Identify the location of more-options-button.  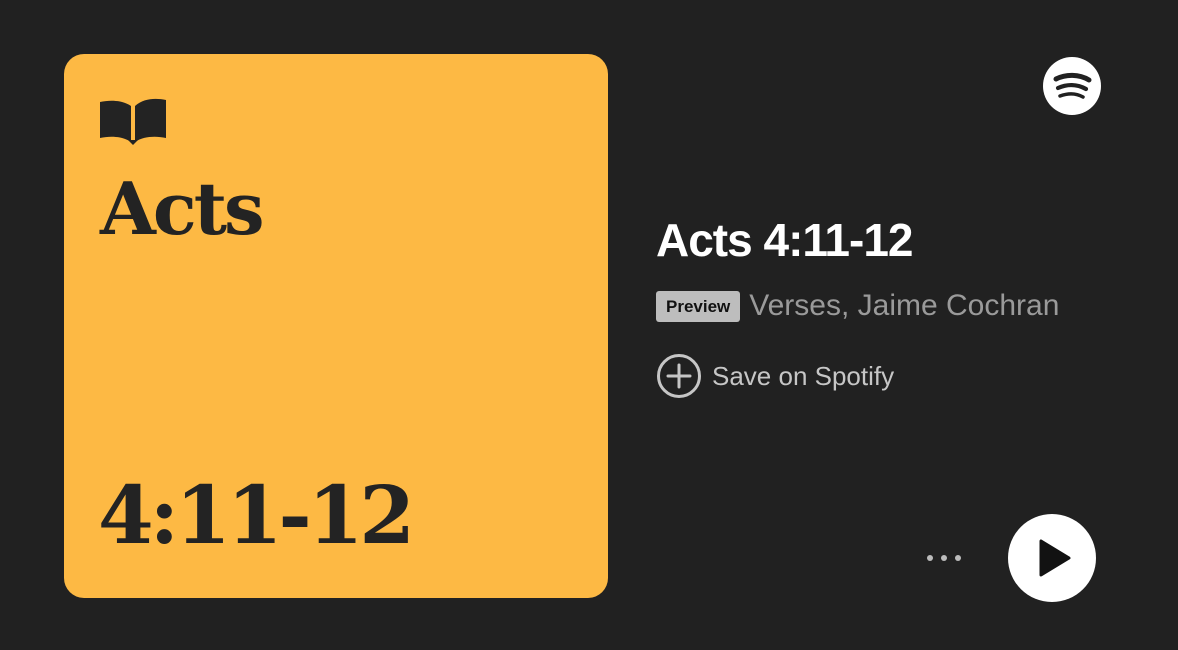
(944, 558).